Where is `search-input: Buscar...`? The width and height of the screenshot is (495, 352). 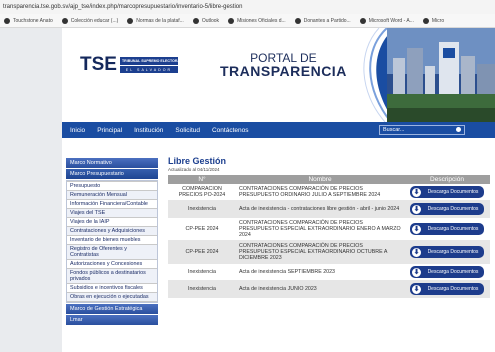
search-input: Buscar... is located at coordinates (422, 130).